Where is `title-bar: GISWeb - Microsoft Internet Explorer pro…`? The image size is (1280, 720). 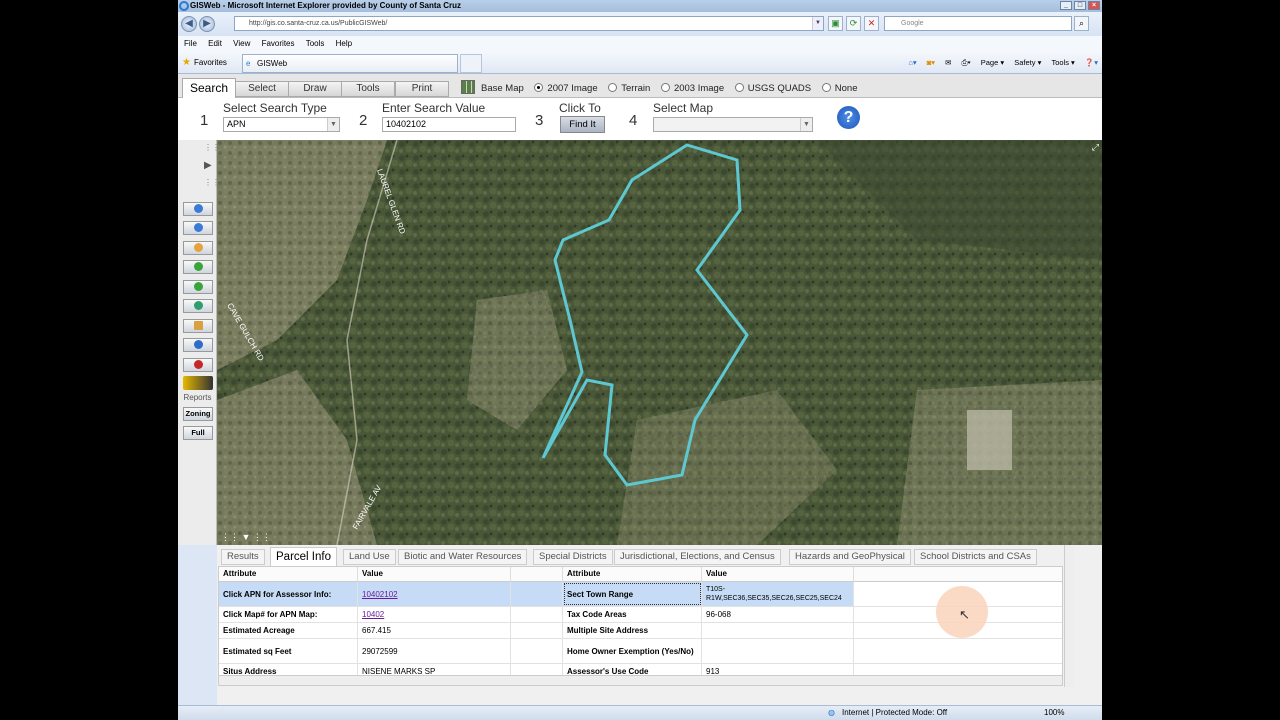 title-bar: GISWeb - Microsoft Internet Explorer pro… is located at coordinates (640, 6).